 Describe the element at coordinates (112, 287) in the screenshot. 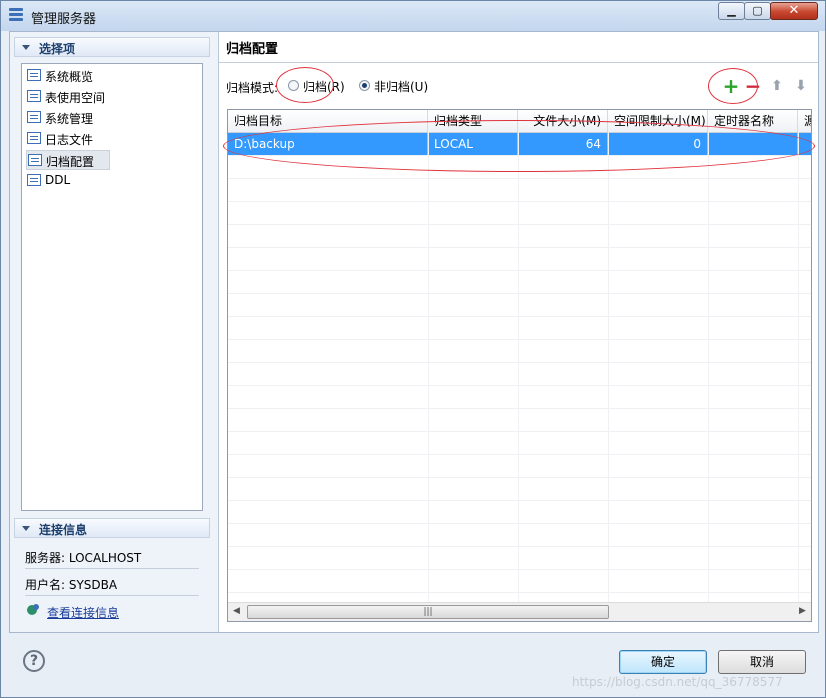

I see `nav-tree: 系统概览 表使用空间 系统管理 日志文件 归档配置 DDL` at that location.